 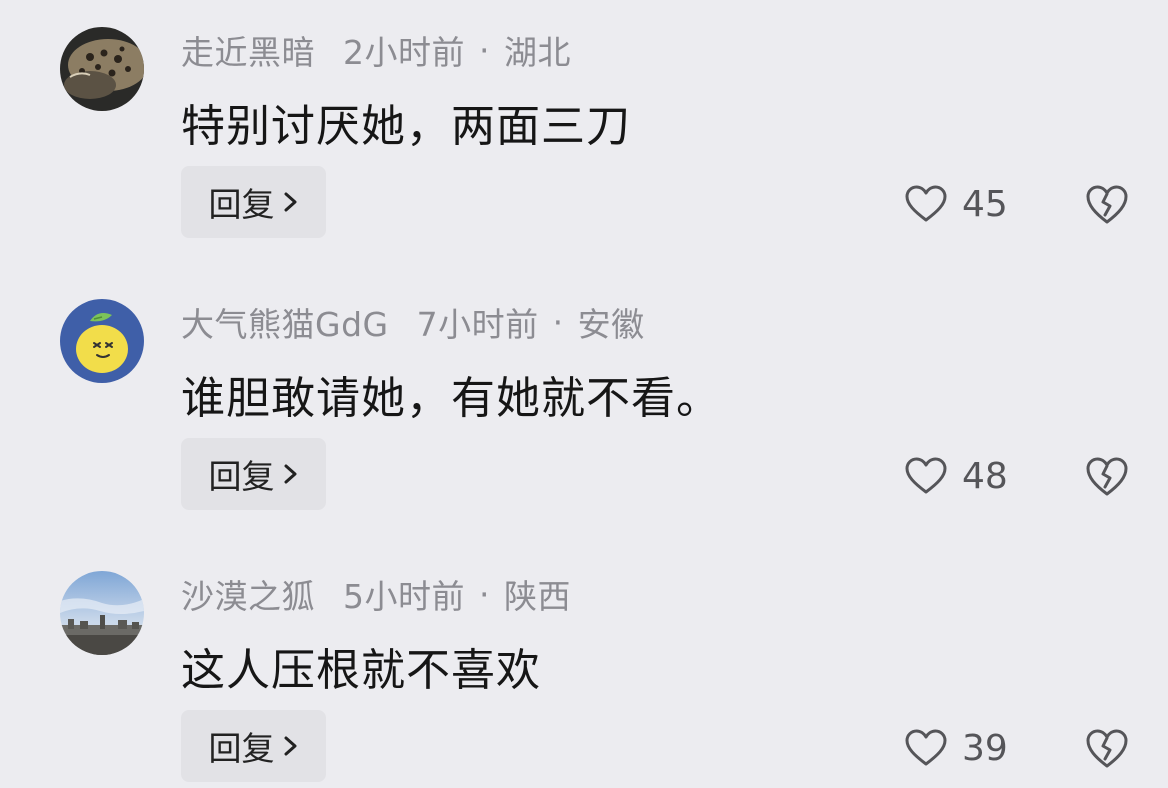 I want to click on username: 沙漠之狐, so click(x=248, y=594).